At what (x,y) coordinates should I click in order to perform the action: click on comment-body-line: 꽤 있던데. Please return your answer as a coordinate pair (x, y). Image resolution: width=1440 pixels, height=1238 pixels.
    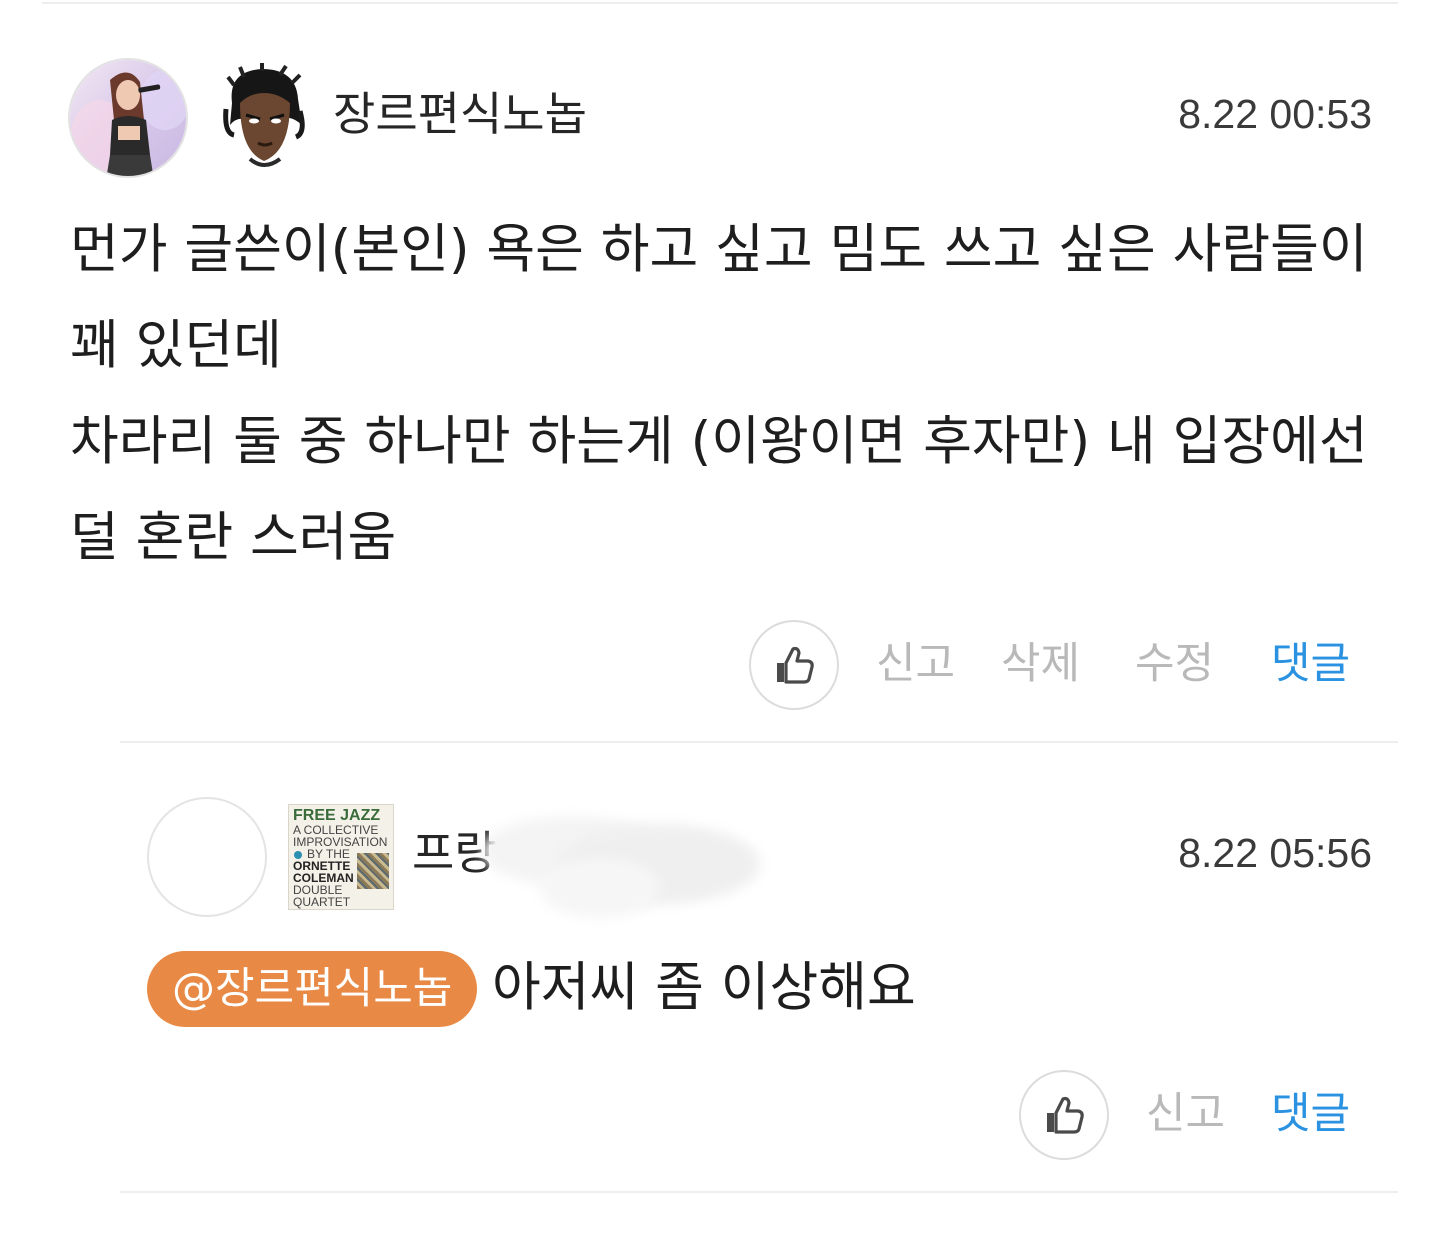
    Looking at the image, I should click on (176, 345).